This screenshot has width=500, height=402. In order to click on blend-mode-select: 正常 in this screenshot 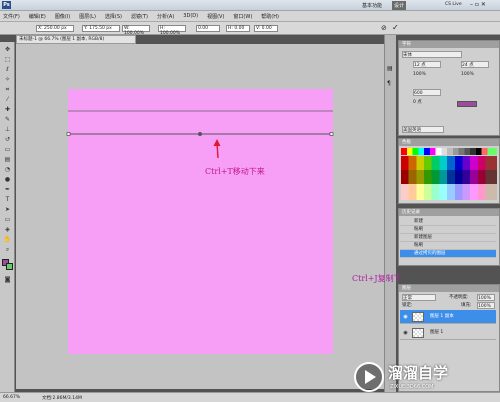, I will do `click(419, 297)`.